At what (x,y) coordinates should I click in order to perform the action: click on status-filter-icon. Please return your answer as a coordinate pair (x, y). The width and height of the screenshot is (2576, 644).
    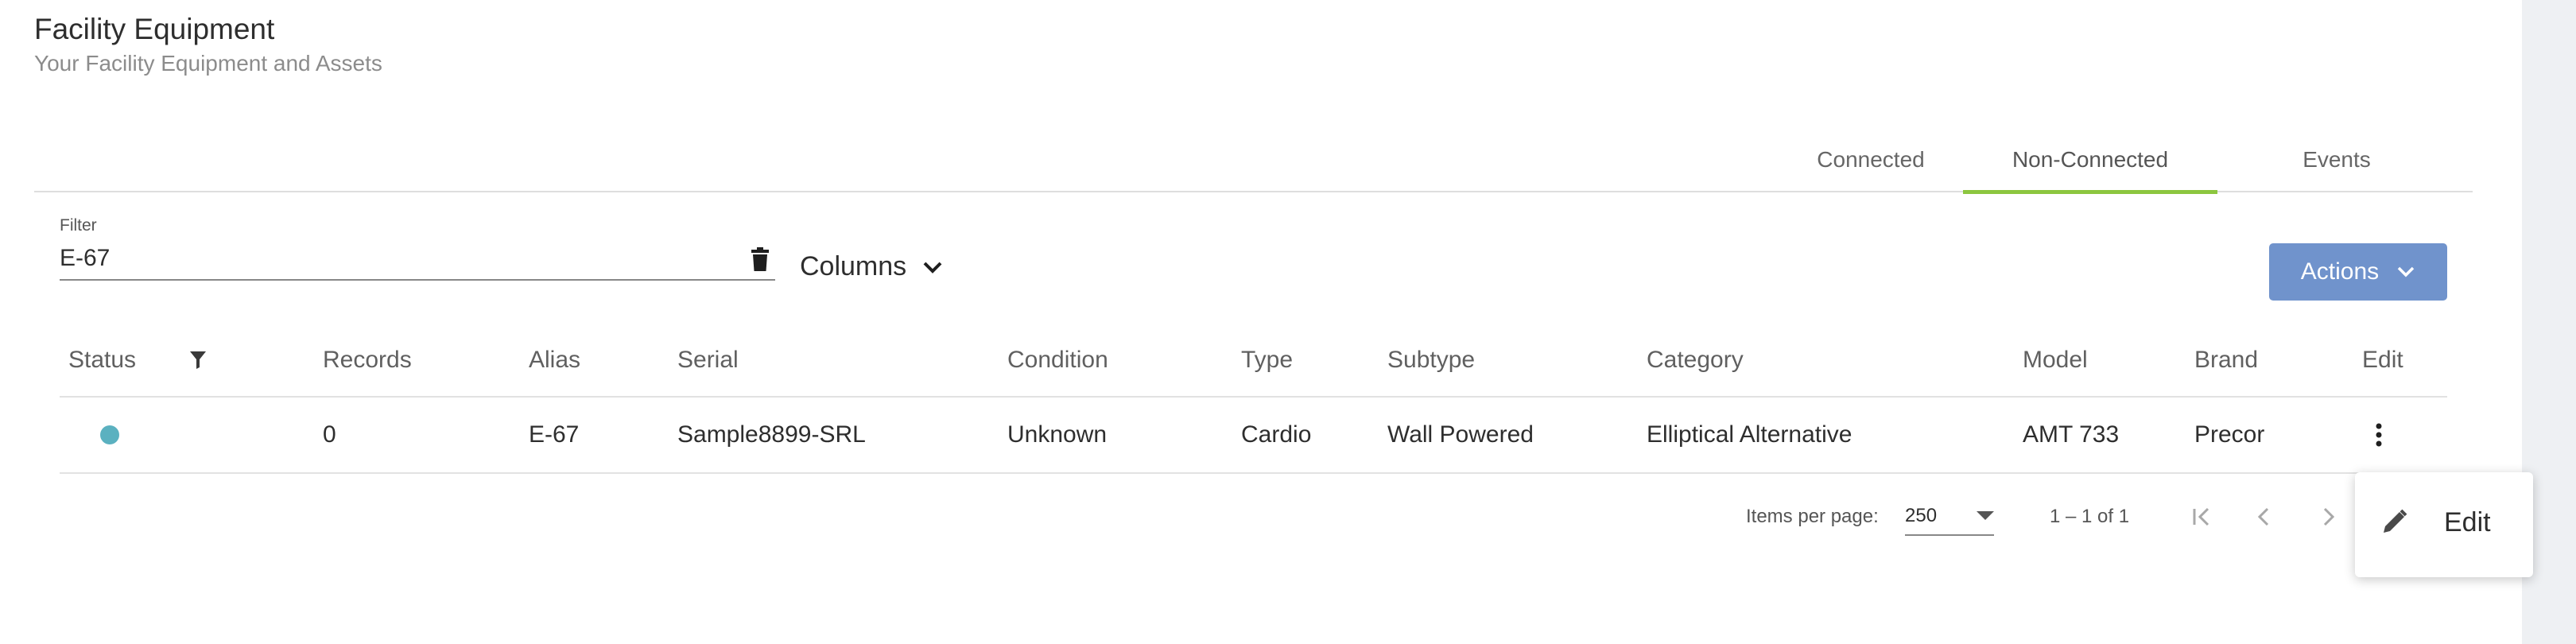
    Looking at the image, I should click on (198, 360).